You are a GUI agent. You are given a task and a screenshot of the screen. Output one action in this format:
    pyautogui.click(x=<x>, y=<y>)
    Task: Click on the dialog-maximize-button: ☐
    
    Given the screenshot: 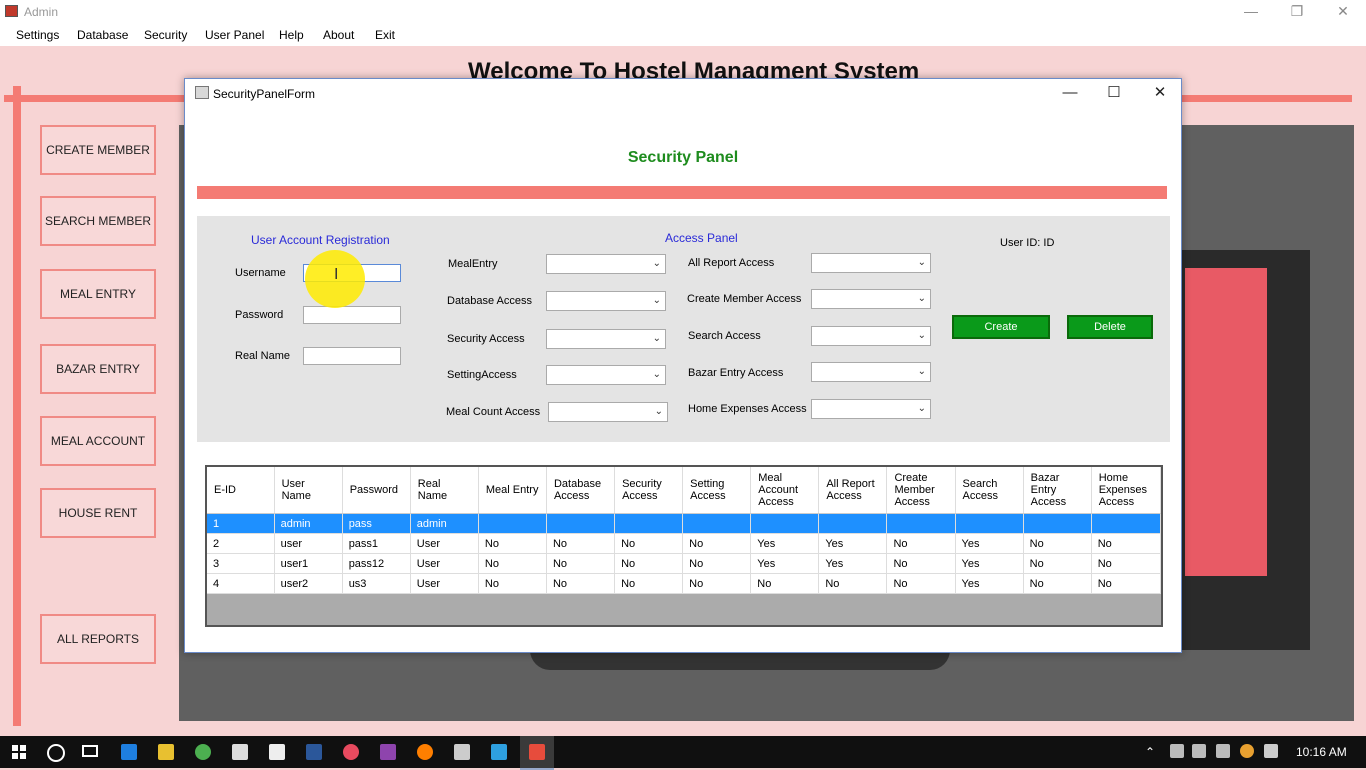 What is the action you would take?
    pyautogui.click(x=1114, y=93)
    